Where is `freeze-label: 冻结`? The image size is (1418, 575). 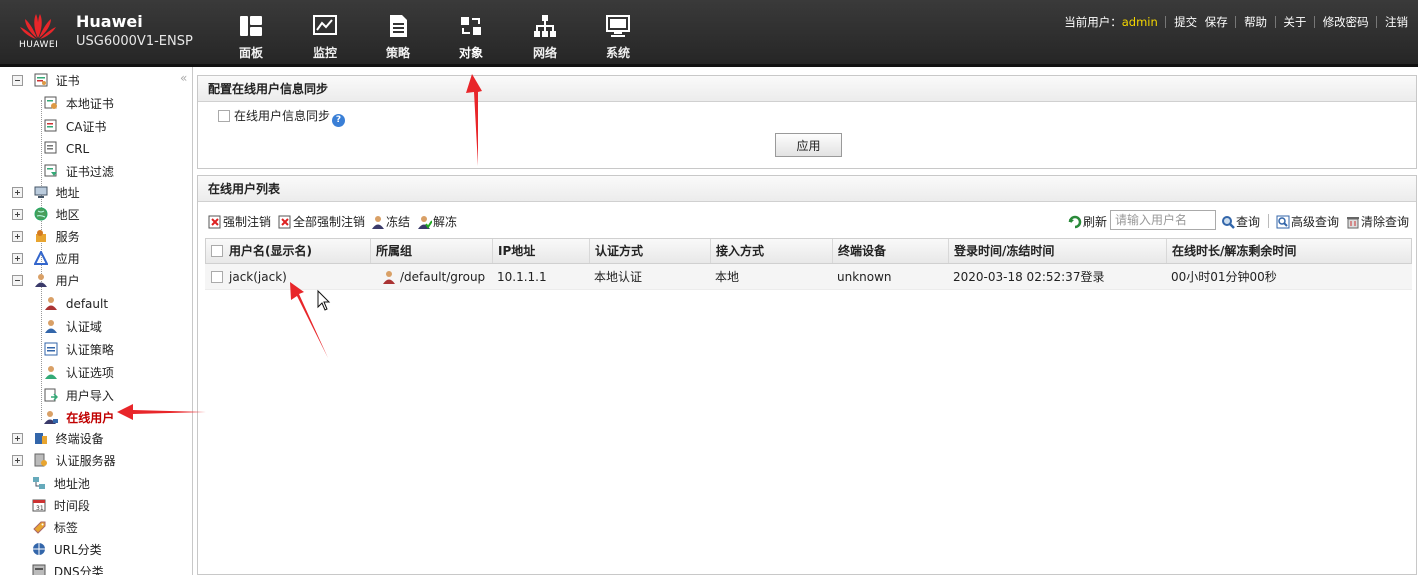
freeze-label: 冻结 is located at coordinates (398, 222).